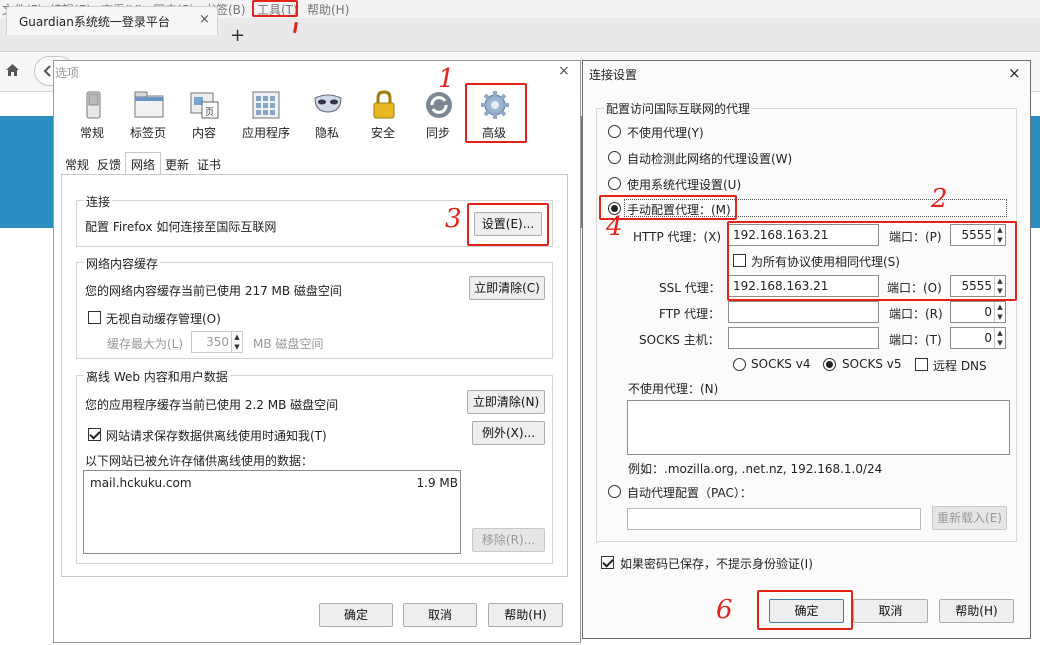 This screenshot has width=1040, height=645. What do you see at coordinates (446, 79) in the screenshot?
I see `annotation-number-1: 1` at bounding box center [446, 79].